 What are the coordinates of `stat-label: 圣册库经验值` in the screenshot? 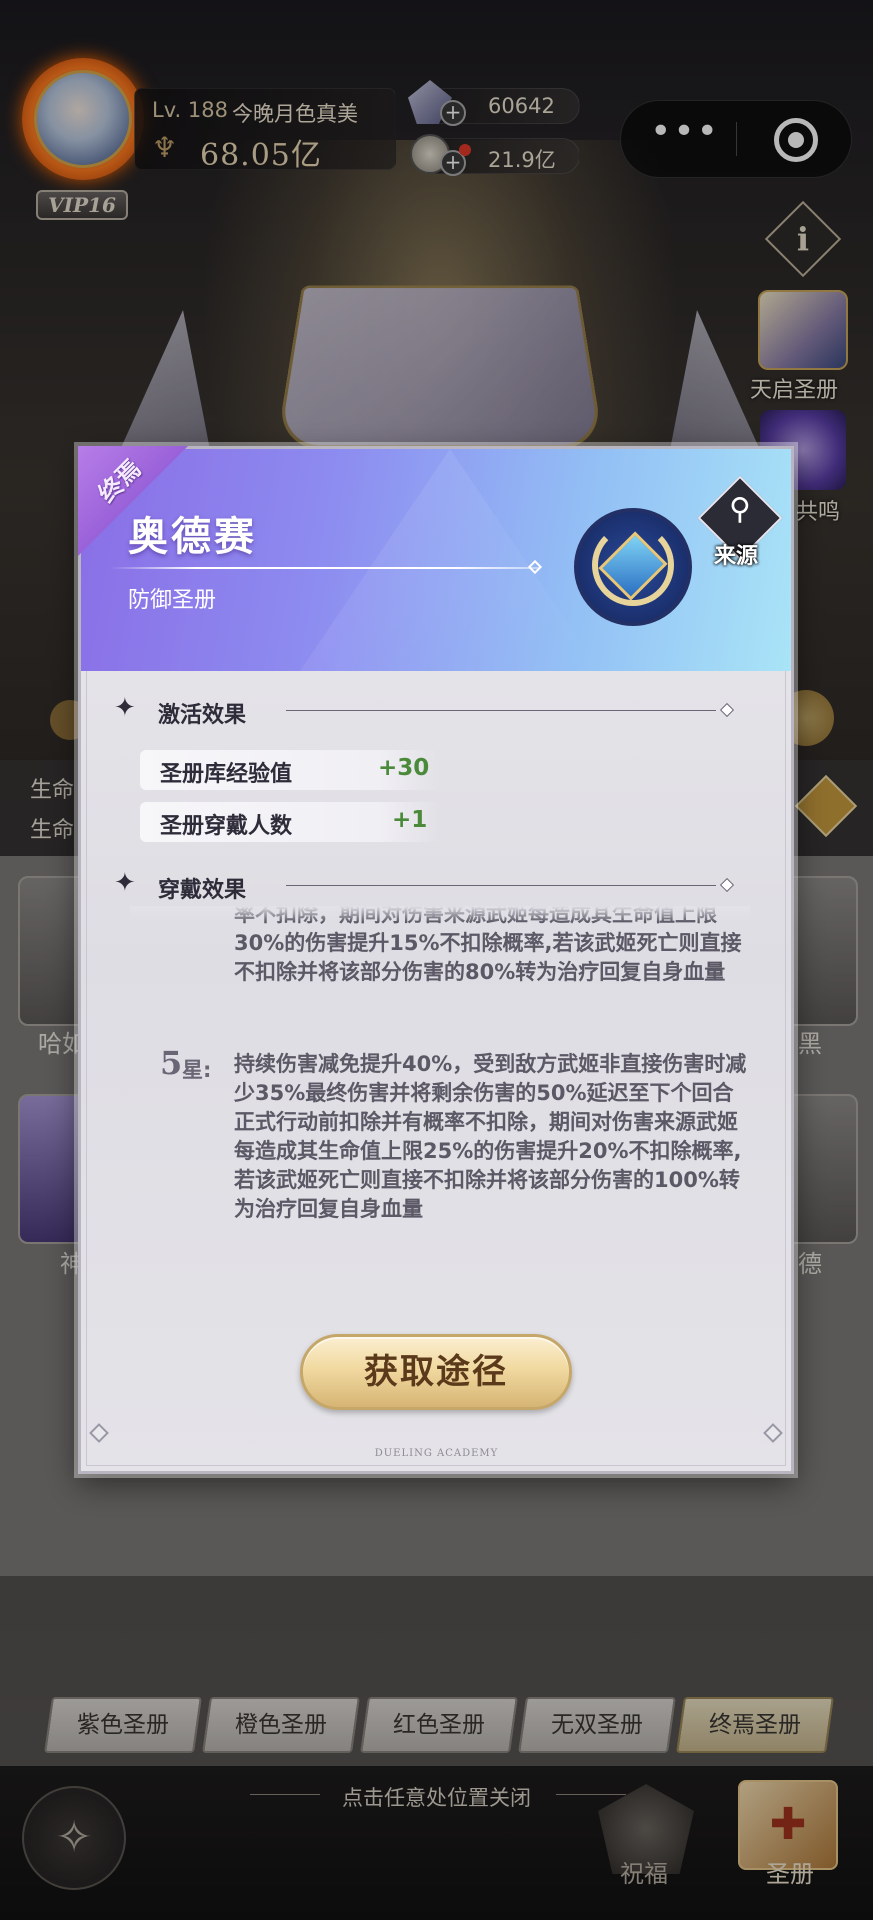 It's located at (226, 774).